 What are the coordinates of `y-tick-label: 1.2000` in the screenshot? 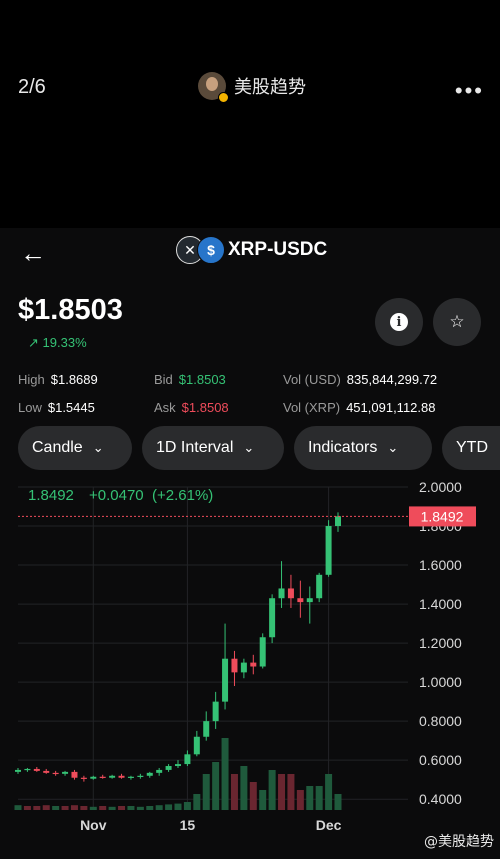 It's located at (440, 643).